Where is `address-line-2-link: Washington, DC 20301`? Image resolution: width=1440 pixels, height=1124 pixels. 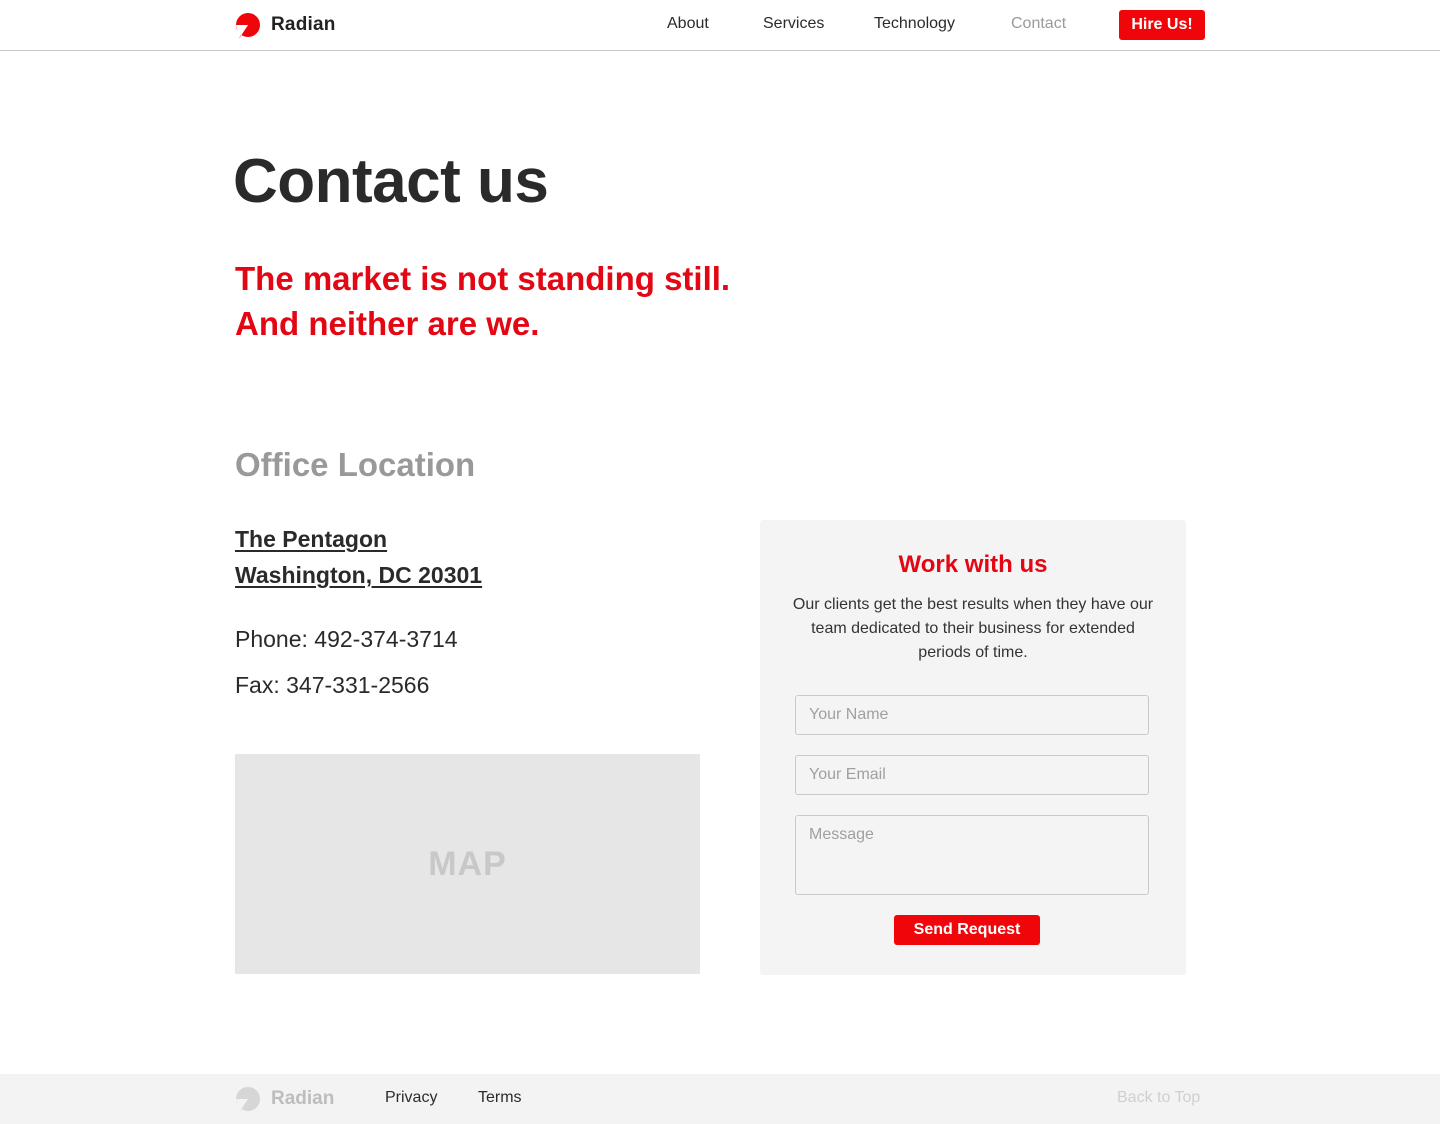 address-line-2-link: Washington, DC 20301 is located at coordinates (358, 575).